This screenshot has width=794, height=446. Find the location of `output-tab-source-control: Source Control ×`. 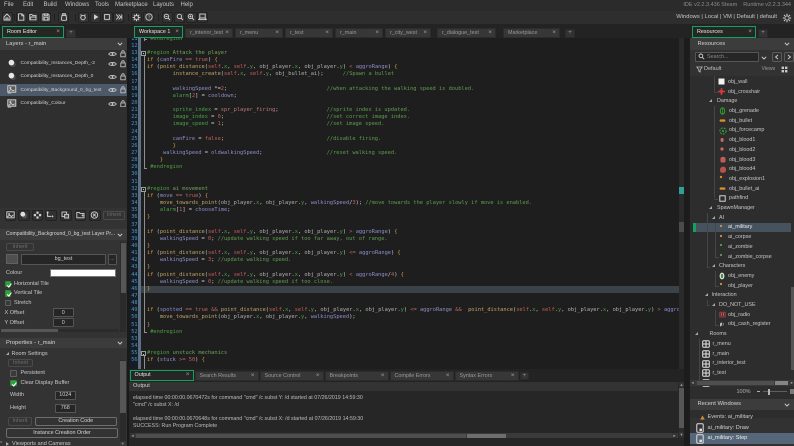

output-tab-source-control: Source Control × is located at coordinates (291, 375).